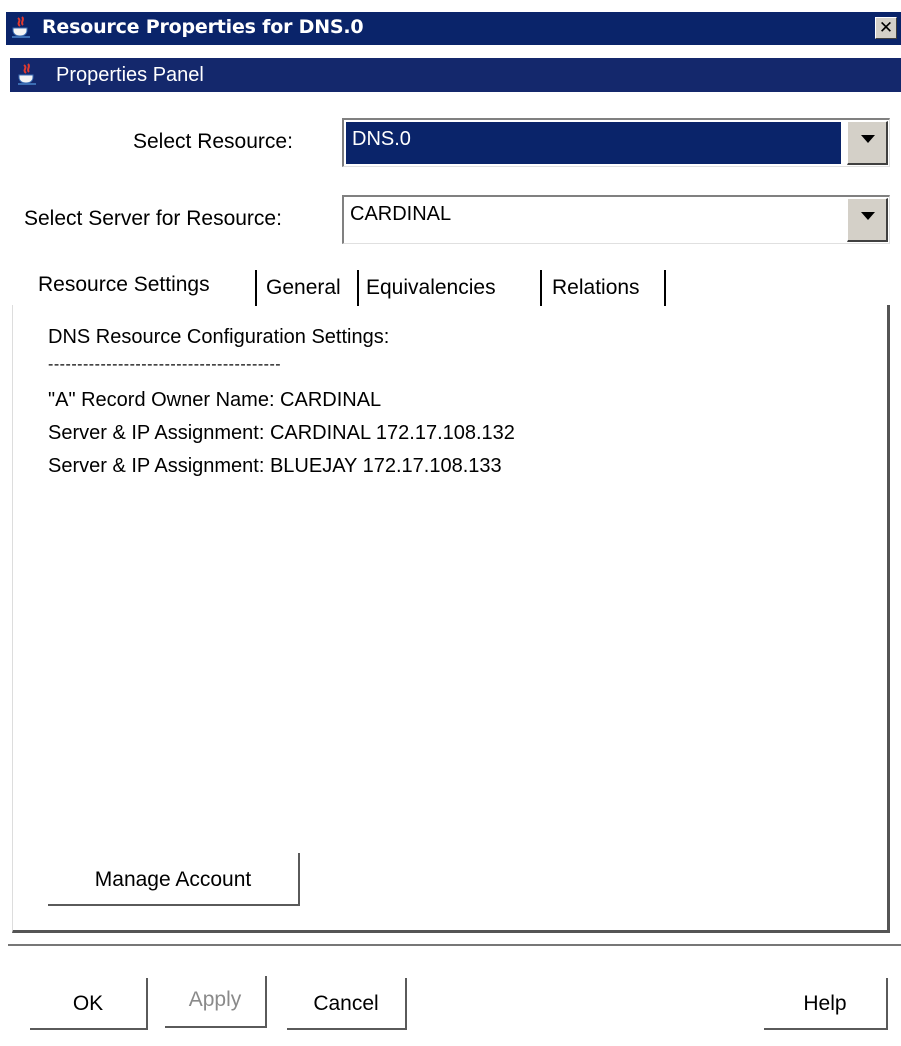 The width and height of the screenshot is (901, 1046). I want to click on tab-general: General, so click(303, 288).